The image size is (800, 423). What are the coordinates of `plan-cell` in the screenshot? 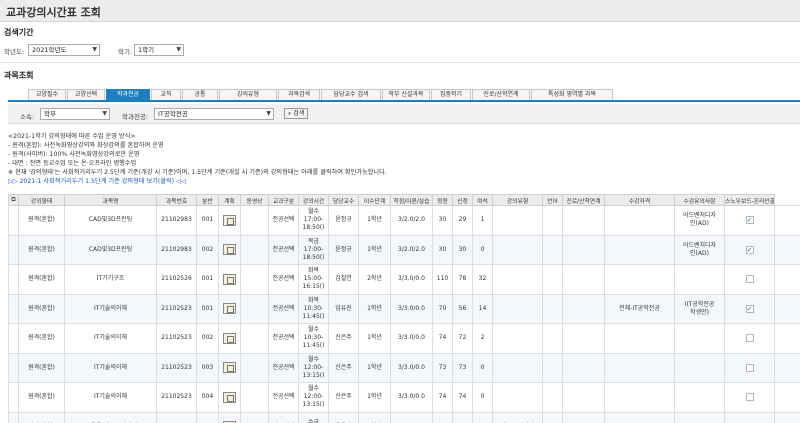 It's located at (229, 308).